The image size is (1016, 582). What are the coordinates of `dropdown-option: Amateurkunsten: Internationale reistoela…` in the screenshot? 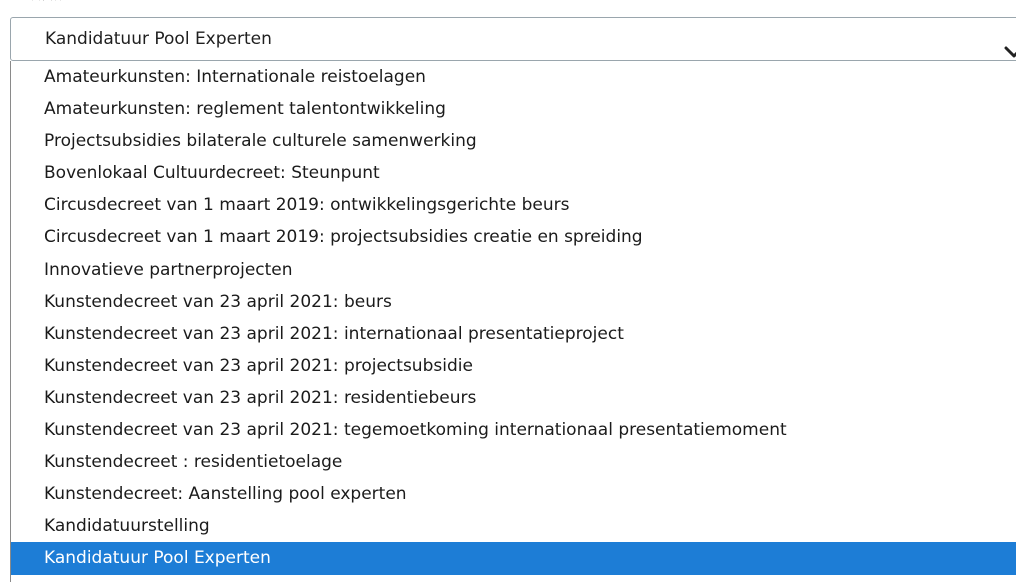 It's located at (513, 77).